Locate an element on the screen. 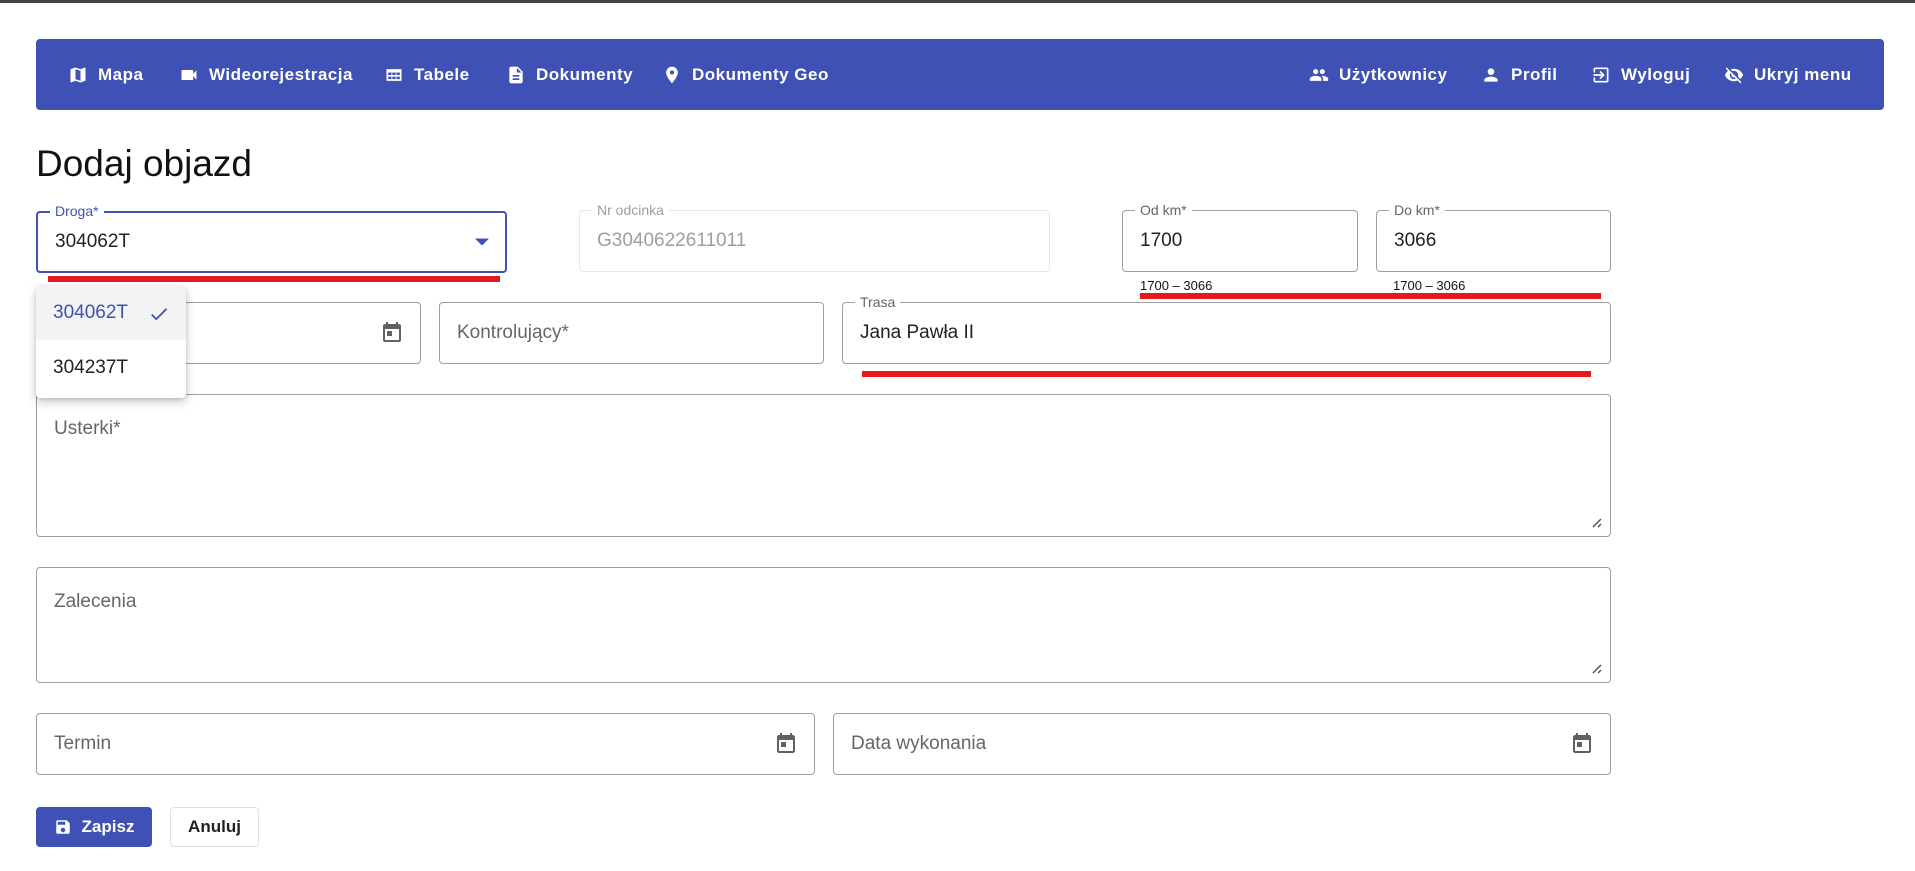  nav-label: Użytkownicy is located at coordinates (1393, 74).